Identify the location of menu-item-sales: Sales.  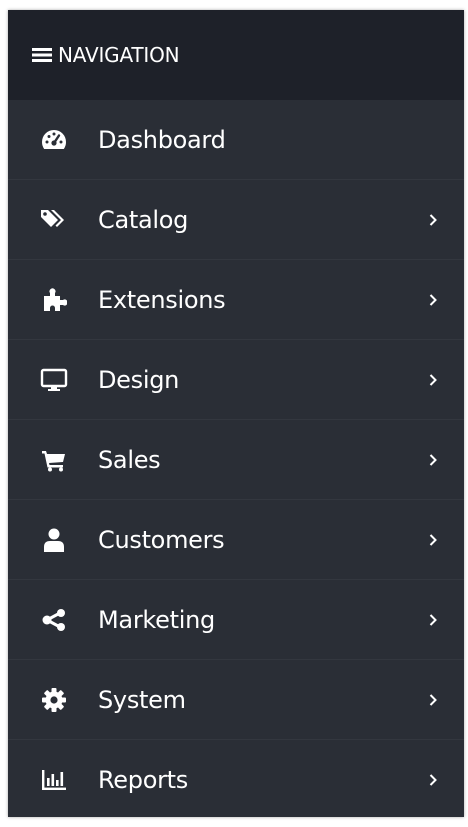
(236, 460).